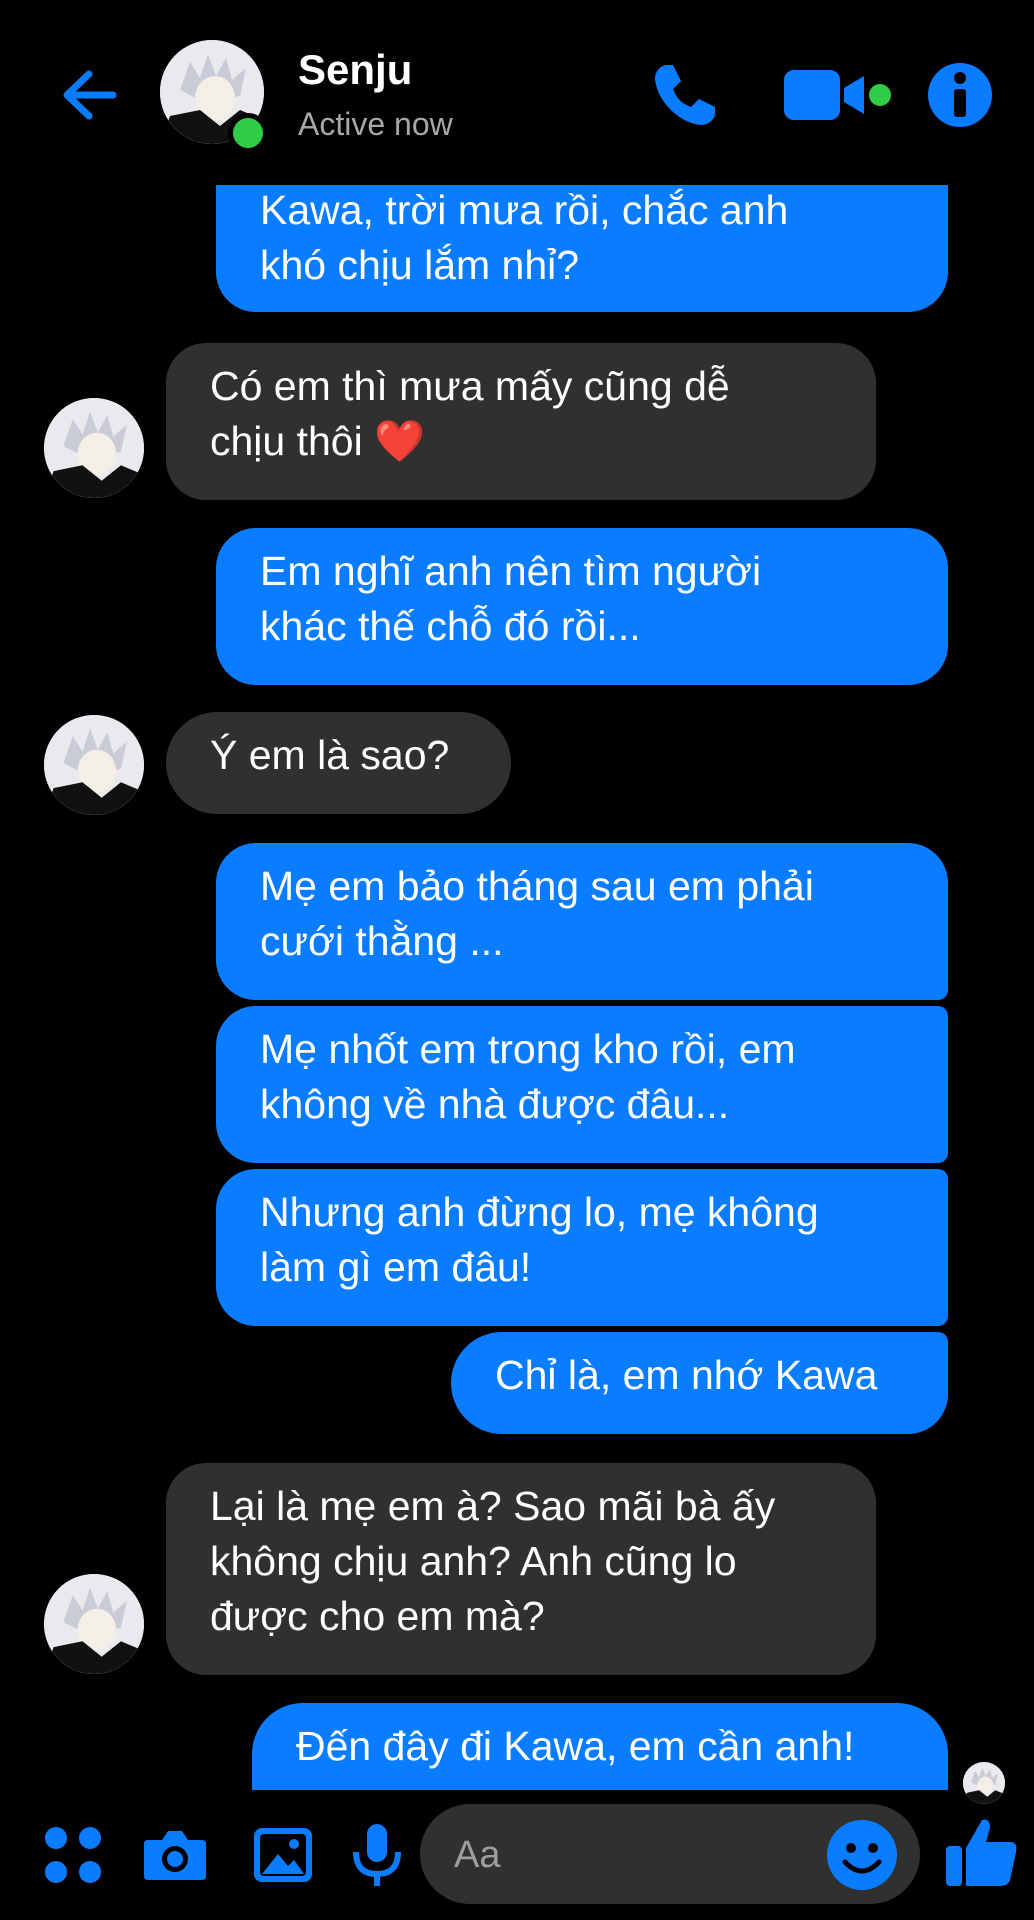 The height and width of the screenshot is (1920, 1034). I want to click on microphone-icon, so click(377, 1855).